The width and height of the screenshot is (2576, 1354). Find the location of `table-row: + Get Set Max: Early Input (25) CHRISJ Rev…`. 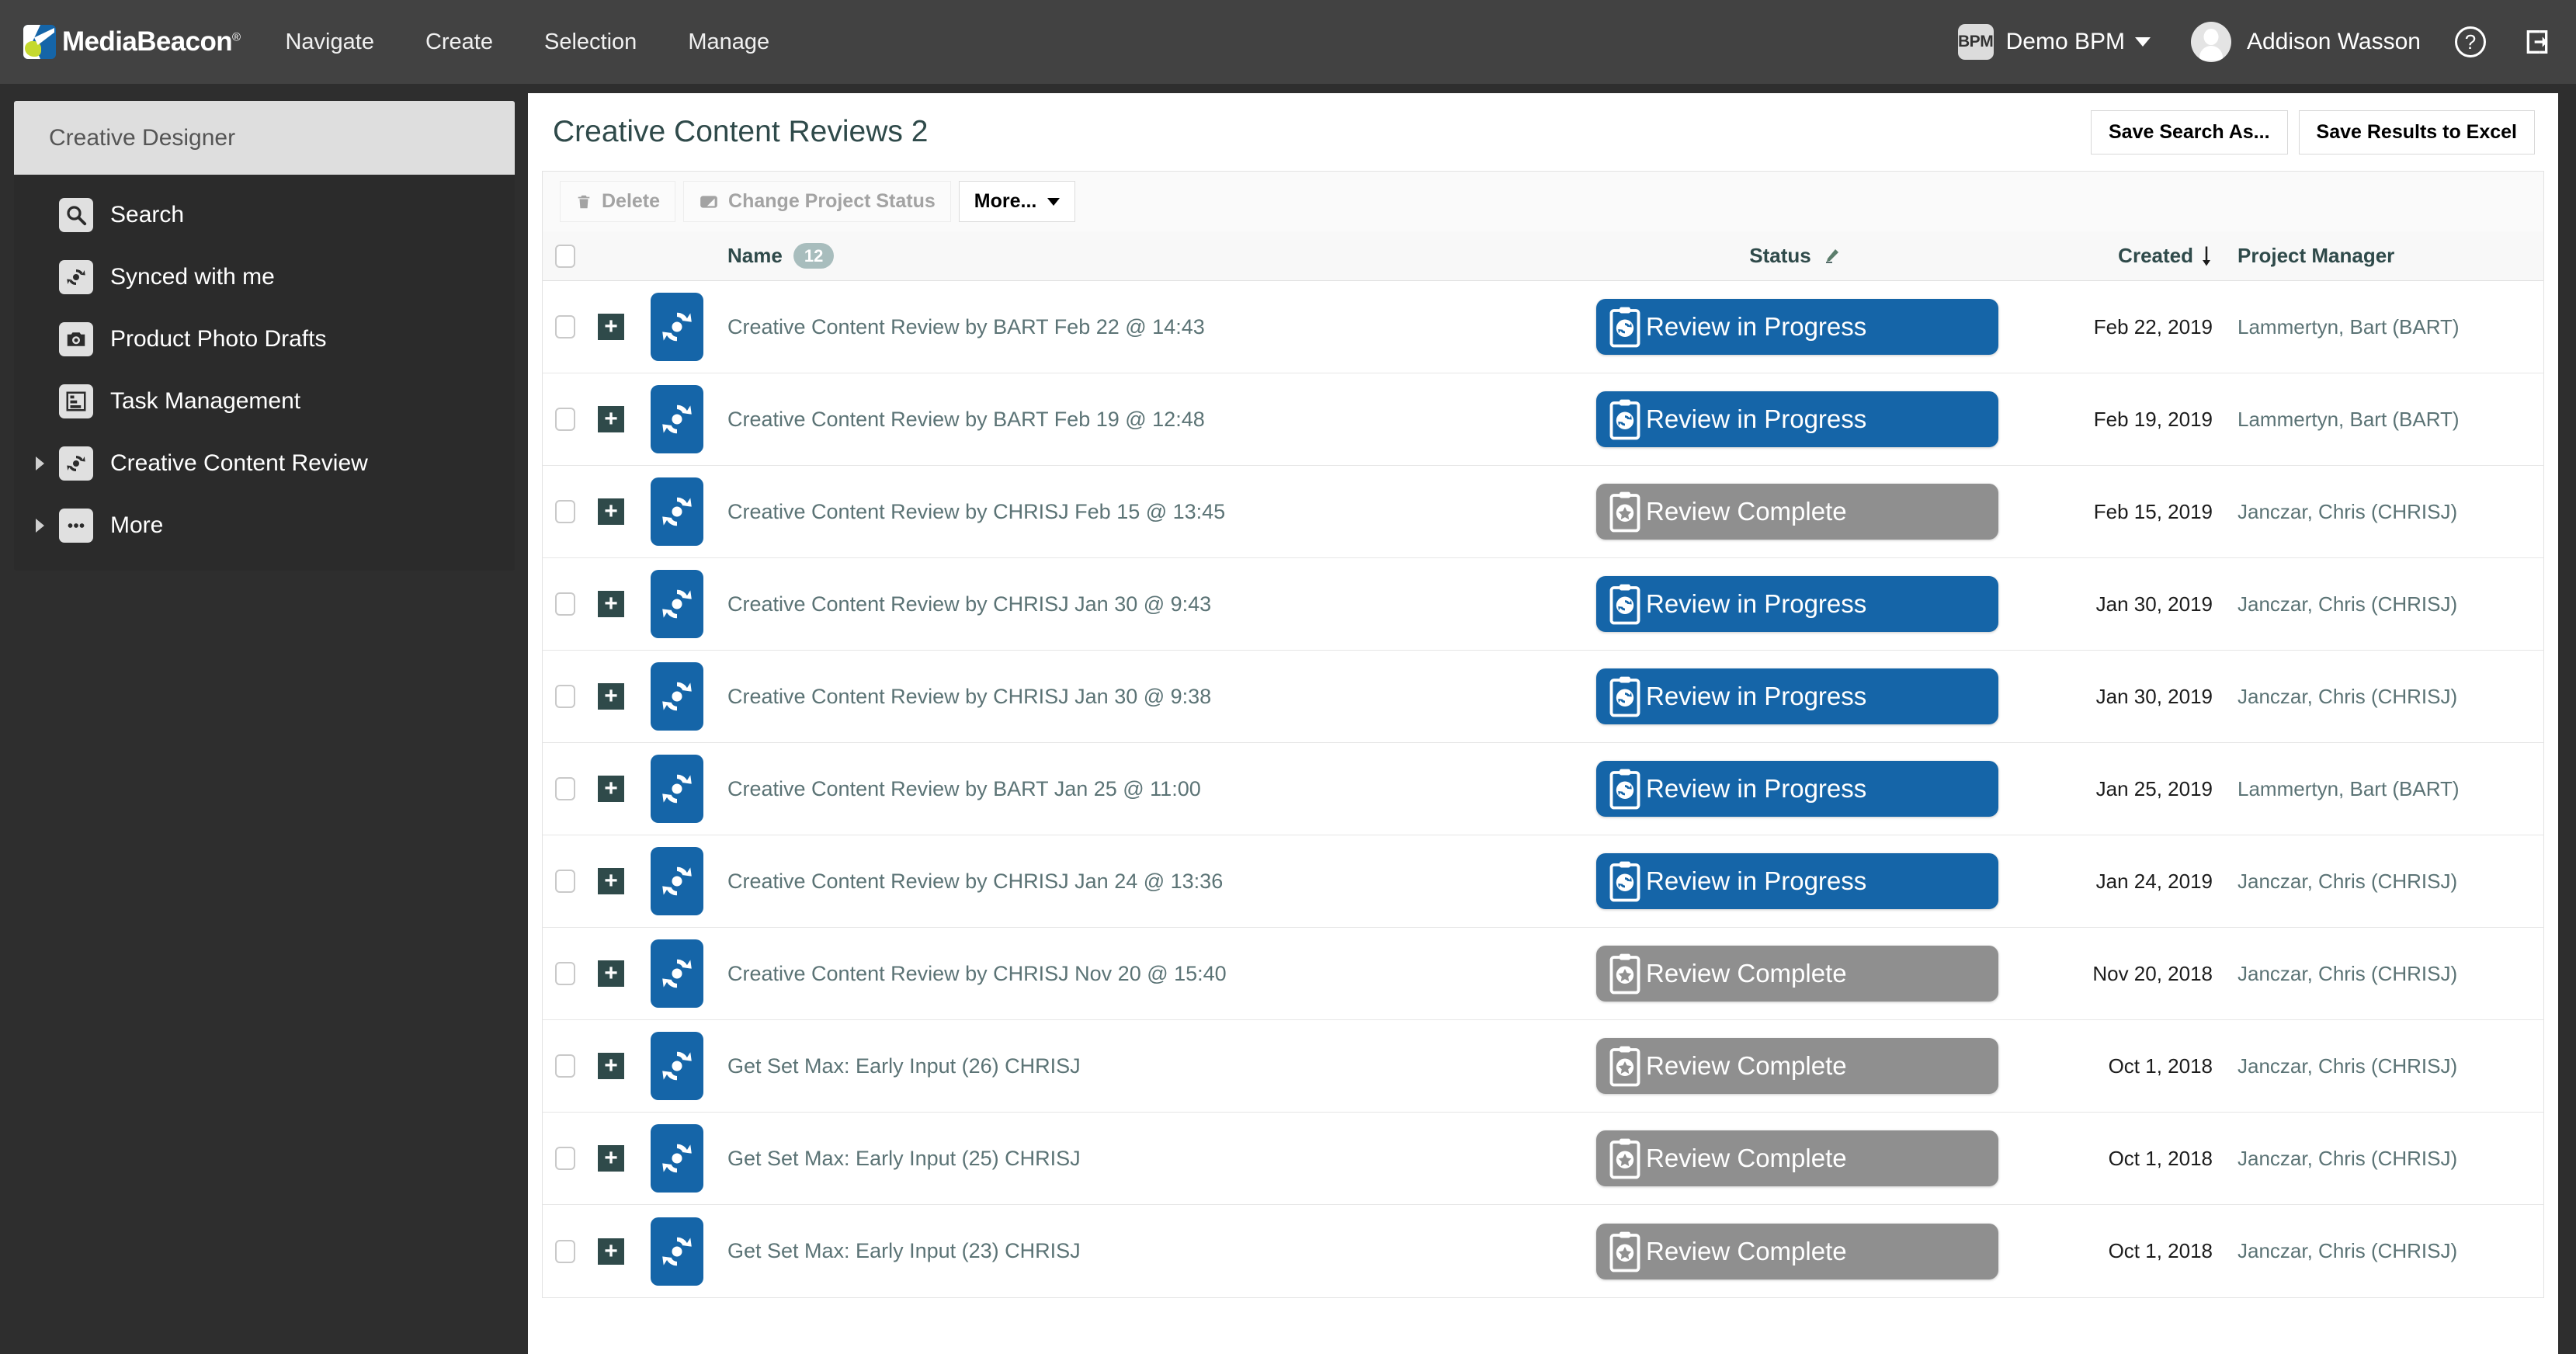

table-row: + Get Set Max: Early Input (25) CHRISJ Rev… is located at coordinates (1543, 1159).